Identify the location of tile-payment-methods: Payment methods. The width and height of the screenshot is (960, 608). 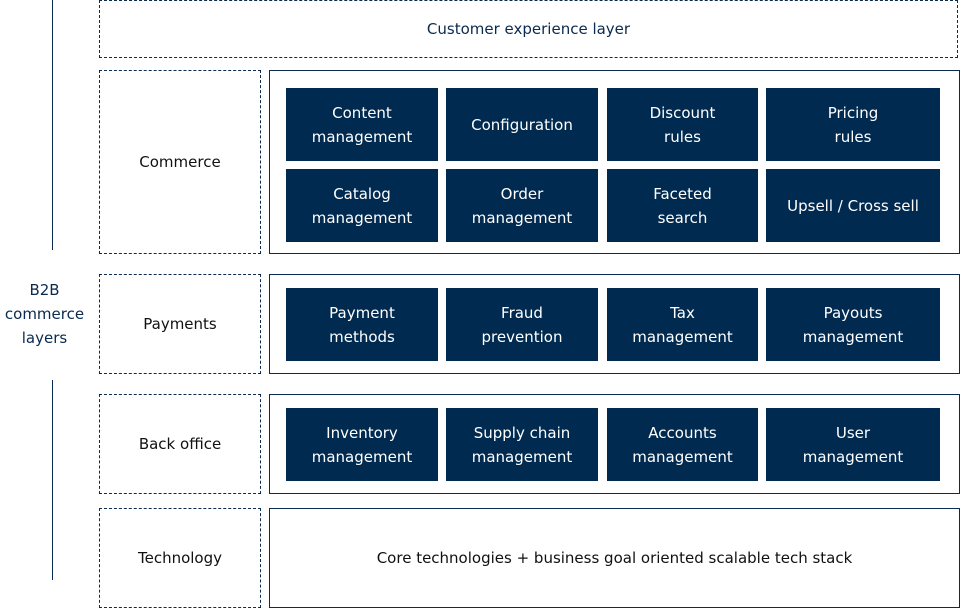
(362, 324).